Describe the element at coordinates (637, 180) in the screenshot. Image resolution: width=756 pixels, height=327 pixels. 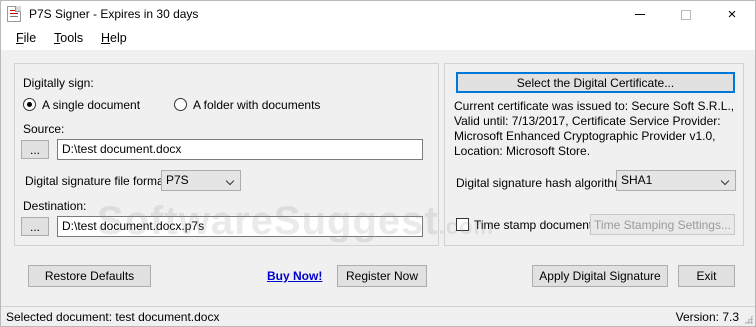
I see `hash-algorithm-value: SHA1` at that location.